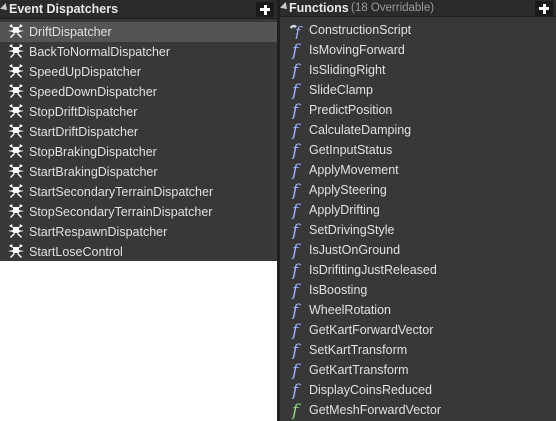 The width and height of the screenshot is (556, 421). What do you see at coordinates (393, 8) in the screenshot?
I see `overridable-count: (18 Overridable)` at bounding box center [393, 8].